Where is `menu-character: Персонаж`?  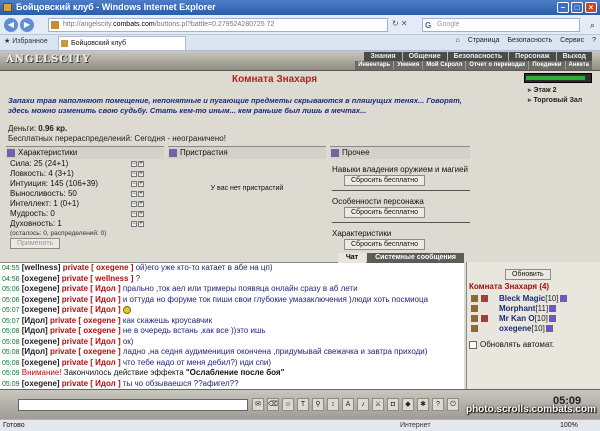 menu-character: Персонаж is located at coordinates (532, 56).